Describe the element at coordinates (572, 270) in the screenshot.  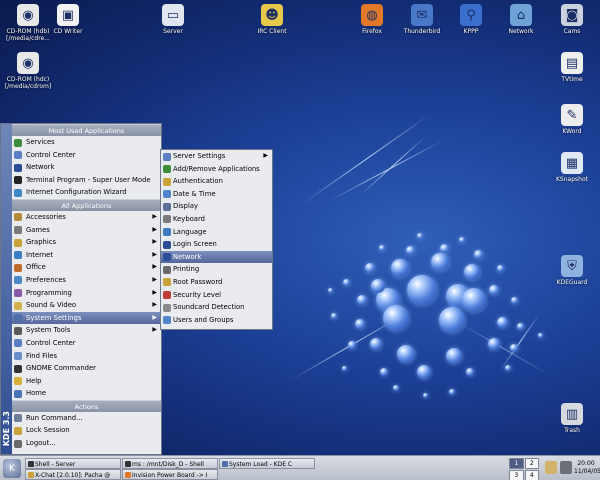
I see `desktop-icon-kdeguard: ⛨ KDEGuard` at that location.